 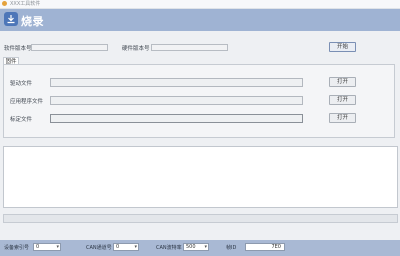 What do you see at coordinates (99, 248) in the screenshot?
I see `can-channel-label: CAN通道号` at bounding box center [99, 248].